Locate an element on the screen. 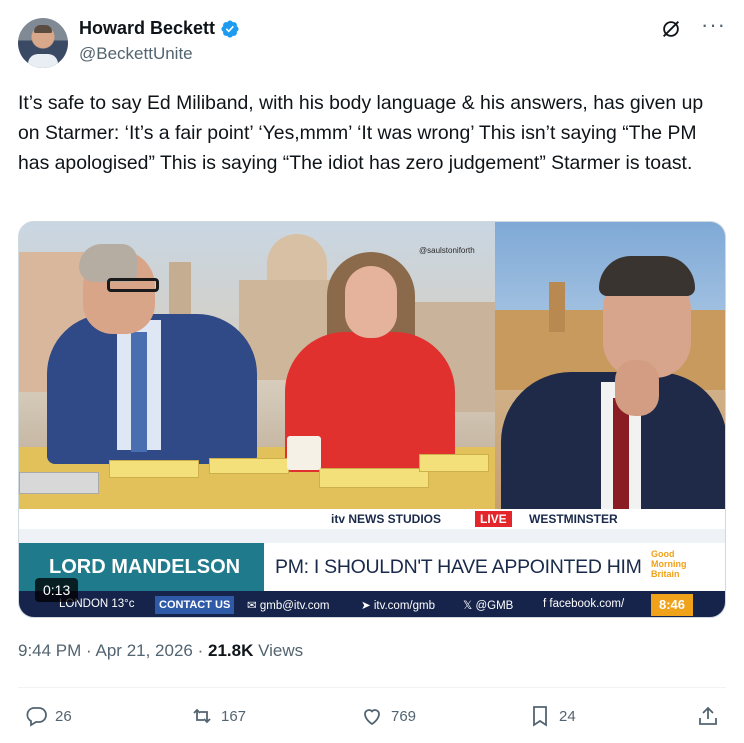 The width and height of the screenshot is (744, 743). live-badge: LIVE is located at coordinates (493, 519).